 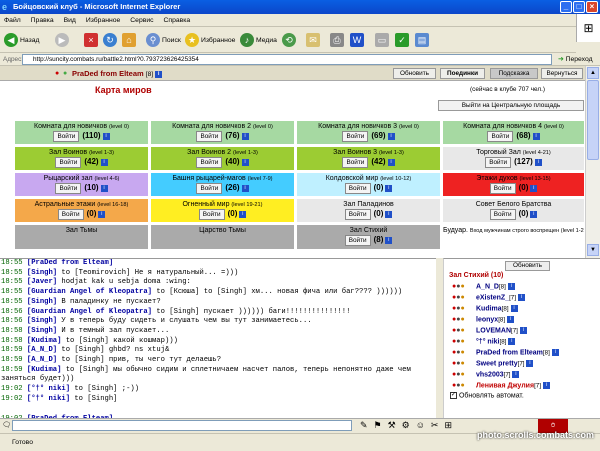 I want to click on user-name: eXistenZ_, so click(x=492, y=297).